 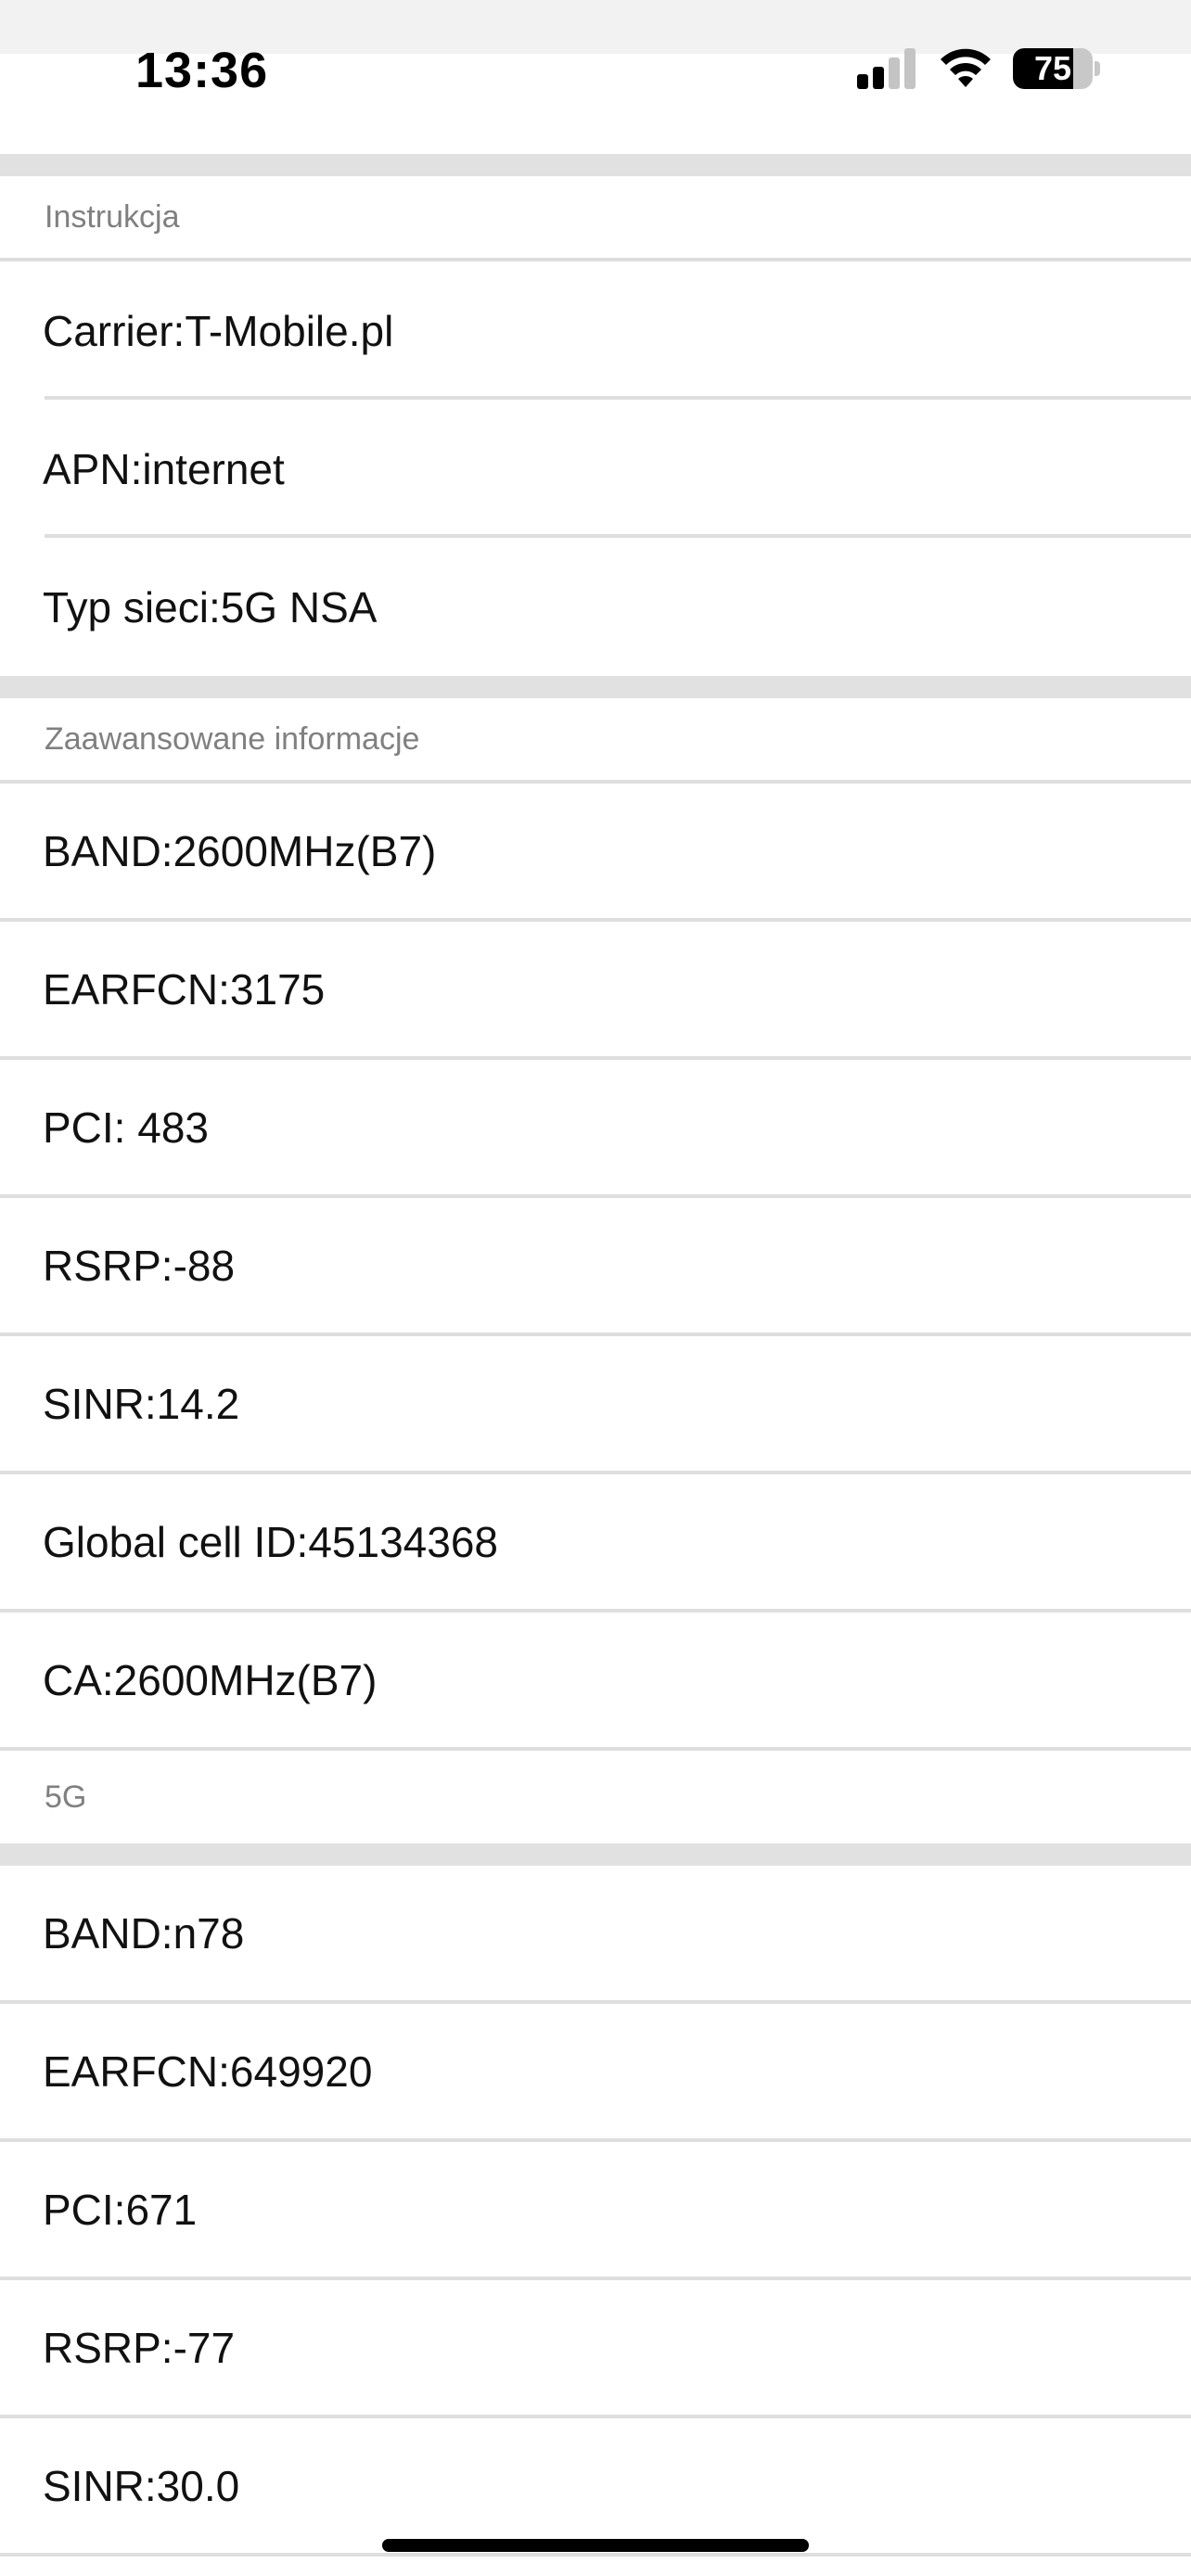 What do you see at coordinates (595, 1682) in the screenshot?
I see `row-ca: CA:2600MHz(B7)` at bounding box center [595, 1682].